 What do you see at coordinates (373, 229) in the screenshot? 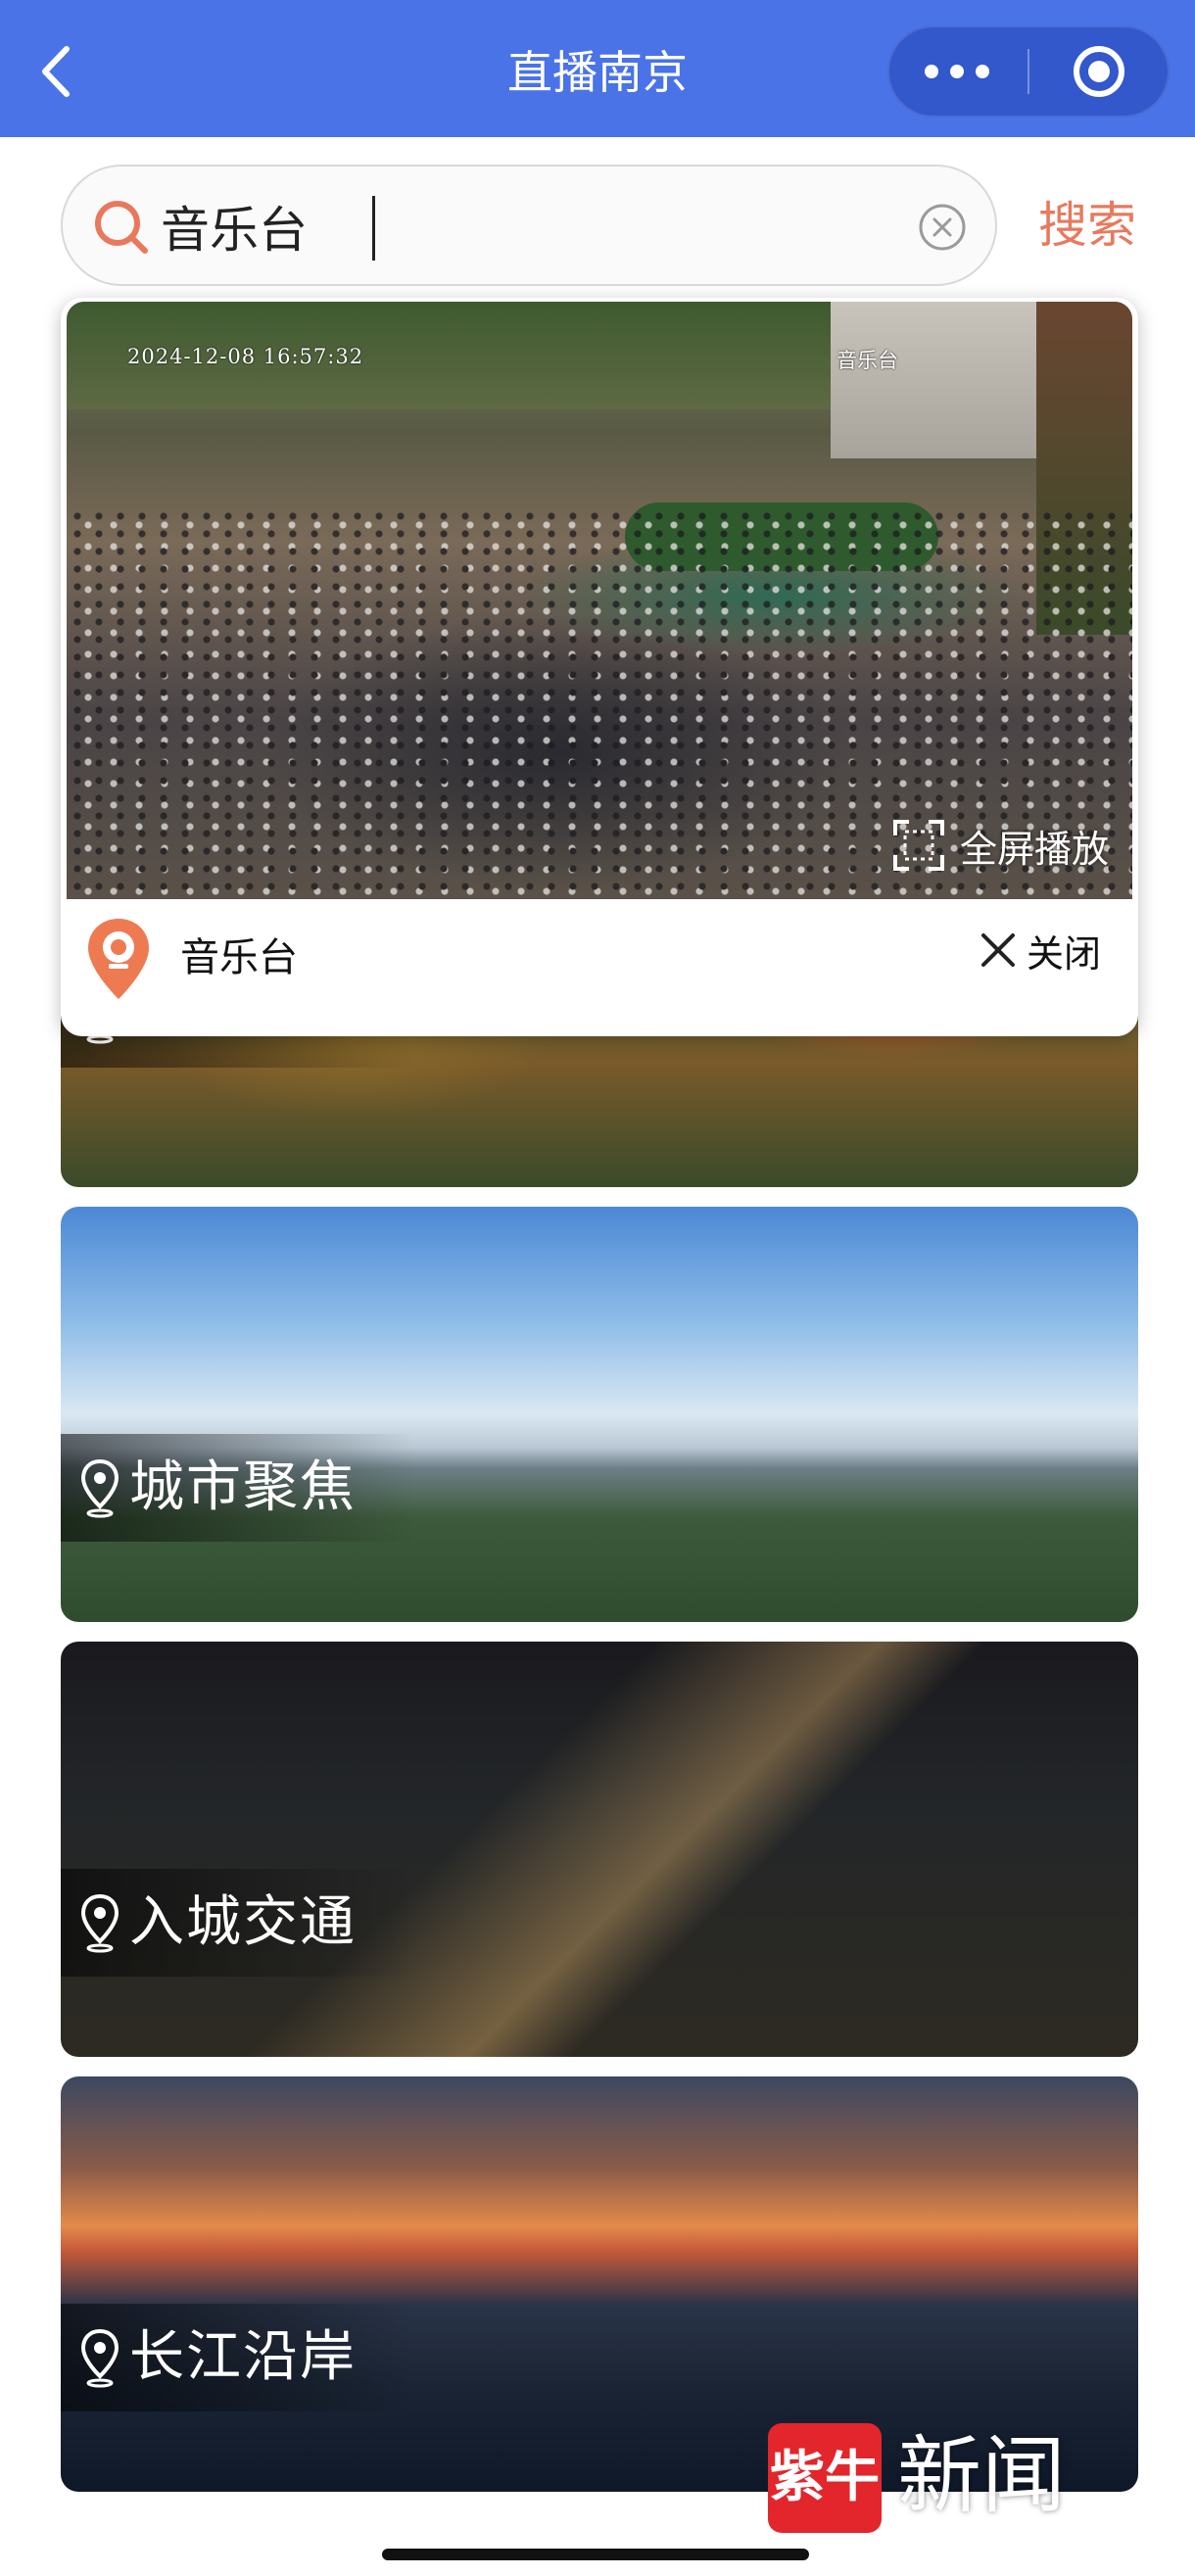
I see `text-caret` at bounding box center [373, 229].